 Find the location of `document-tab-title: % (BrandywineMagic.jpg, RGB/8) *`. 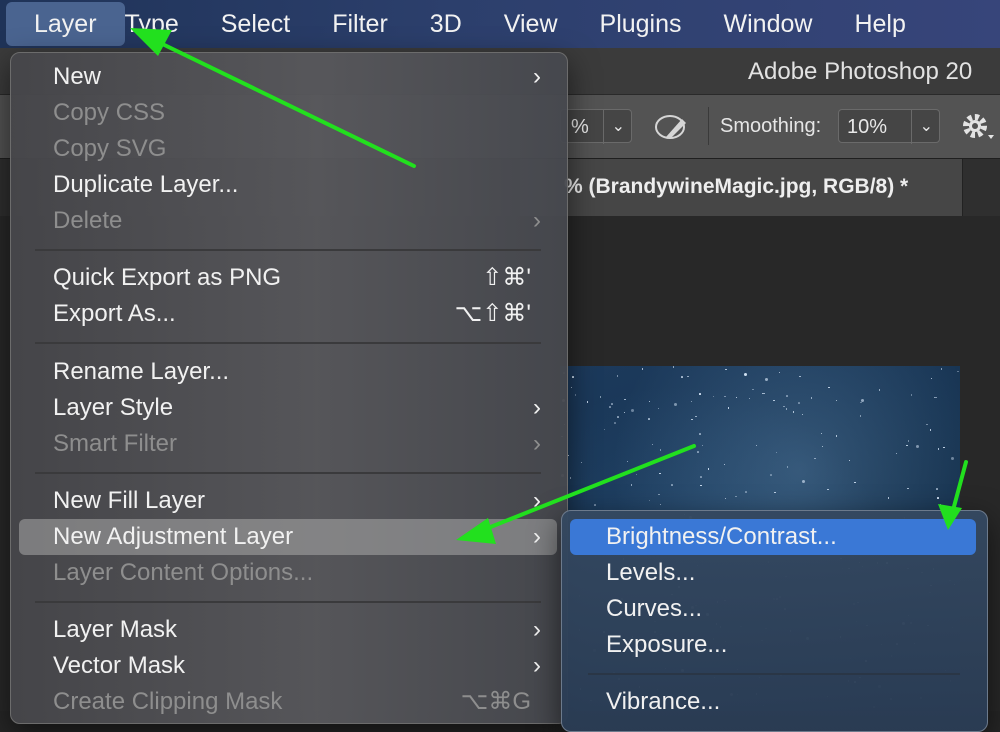

document-tab-title: % (BrandywineMagic.jpg, RGB/8) * is located at coordinates (736, 186).